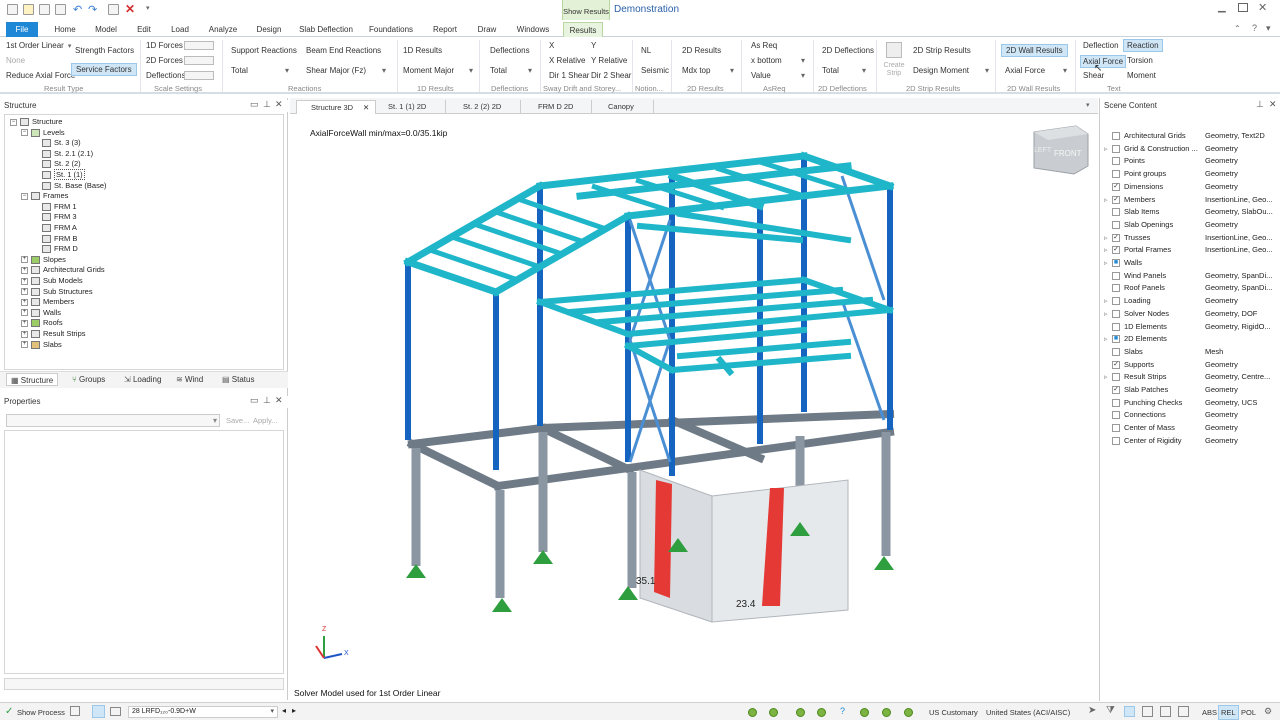 Image resolution: width=1280 pixels, height=720 pixels. Describe the element at coordinates (1222, 7) in the screenshot. I see `minimize-icon: ▁` at that location.